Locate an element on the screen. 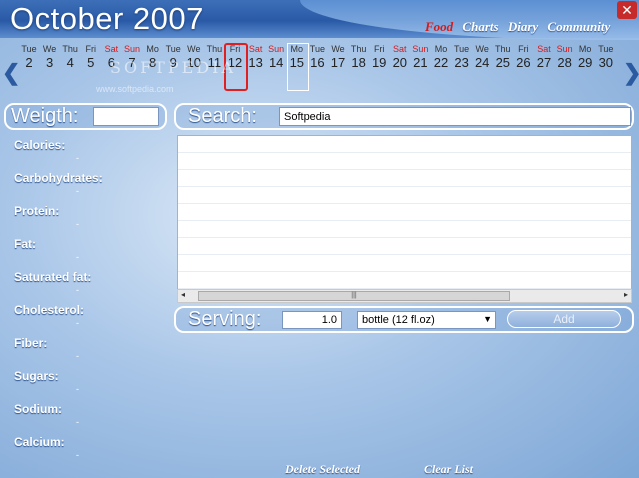  calendar-day: We 3 is located at coordinates (50, 57).